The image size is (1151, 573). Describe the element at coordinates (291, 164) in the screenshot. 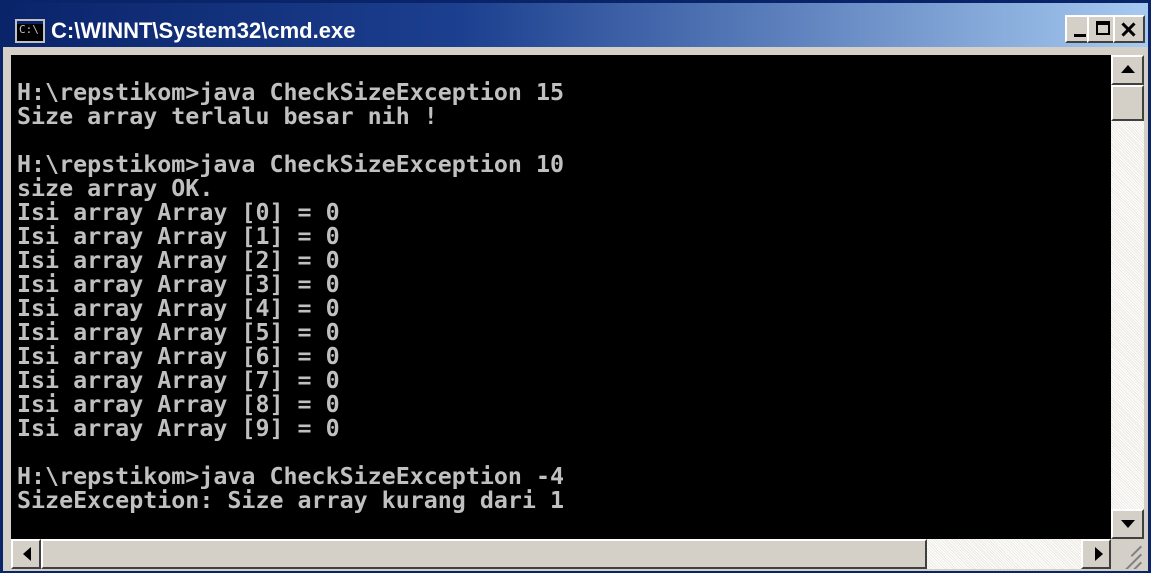

I see `console-line: H:\repstikom>java CheckSizeException 10` at that location.